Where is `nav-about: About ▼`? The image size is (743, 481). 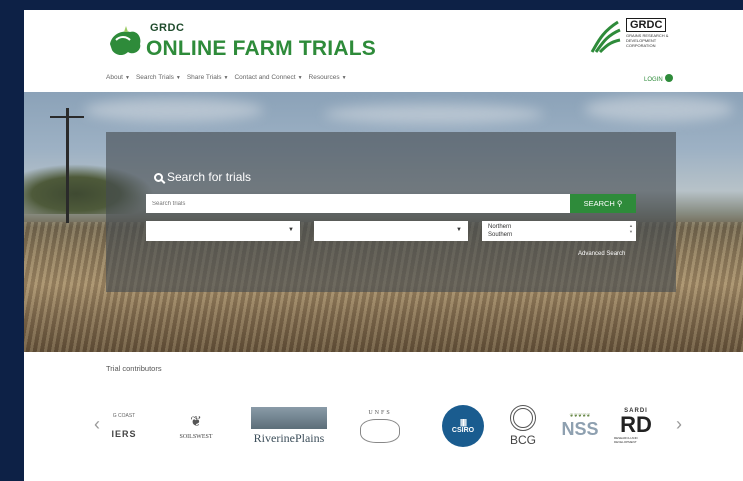 nav-about: About ▼ is located at coordinates (118, 81).